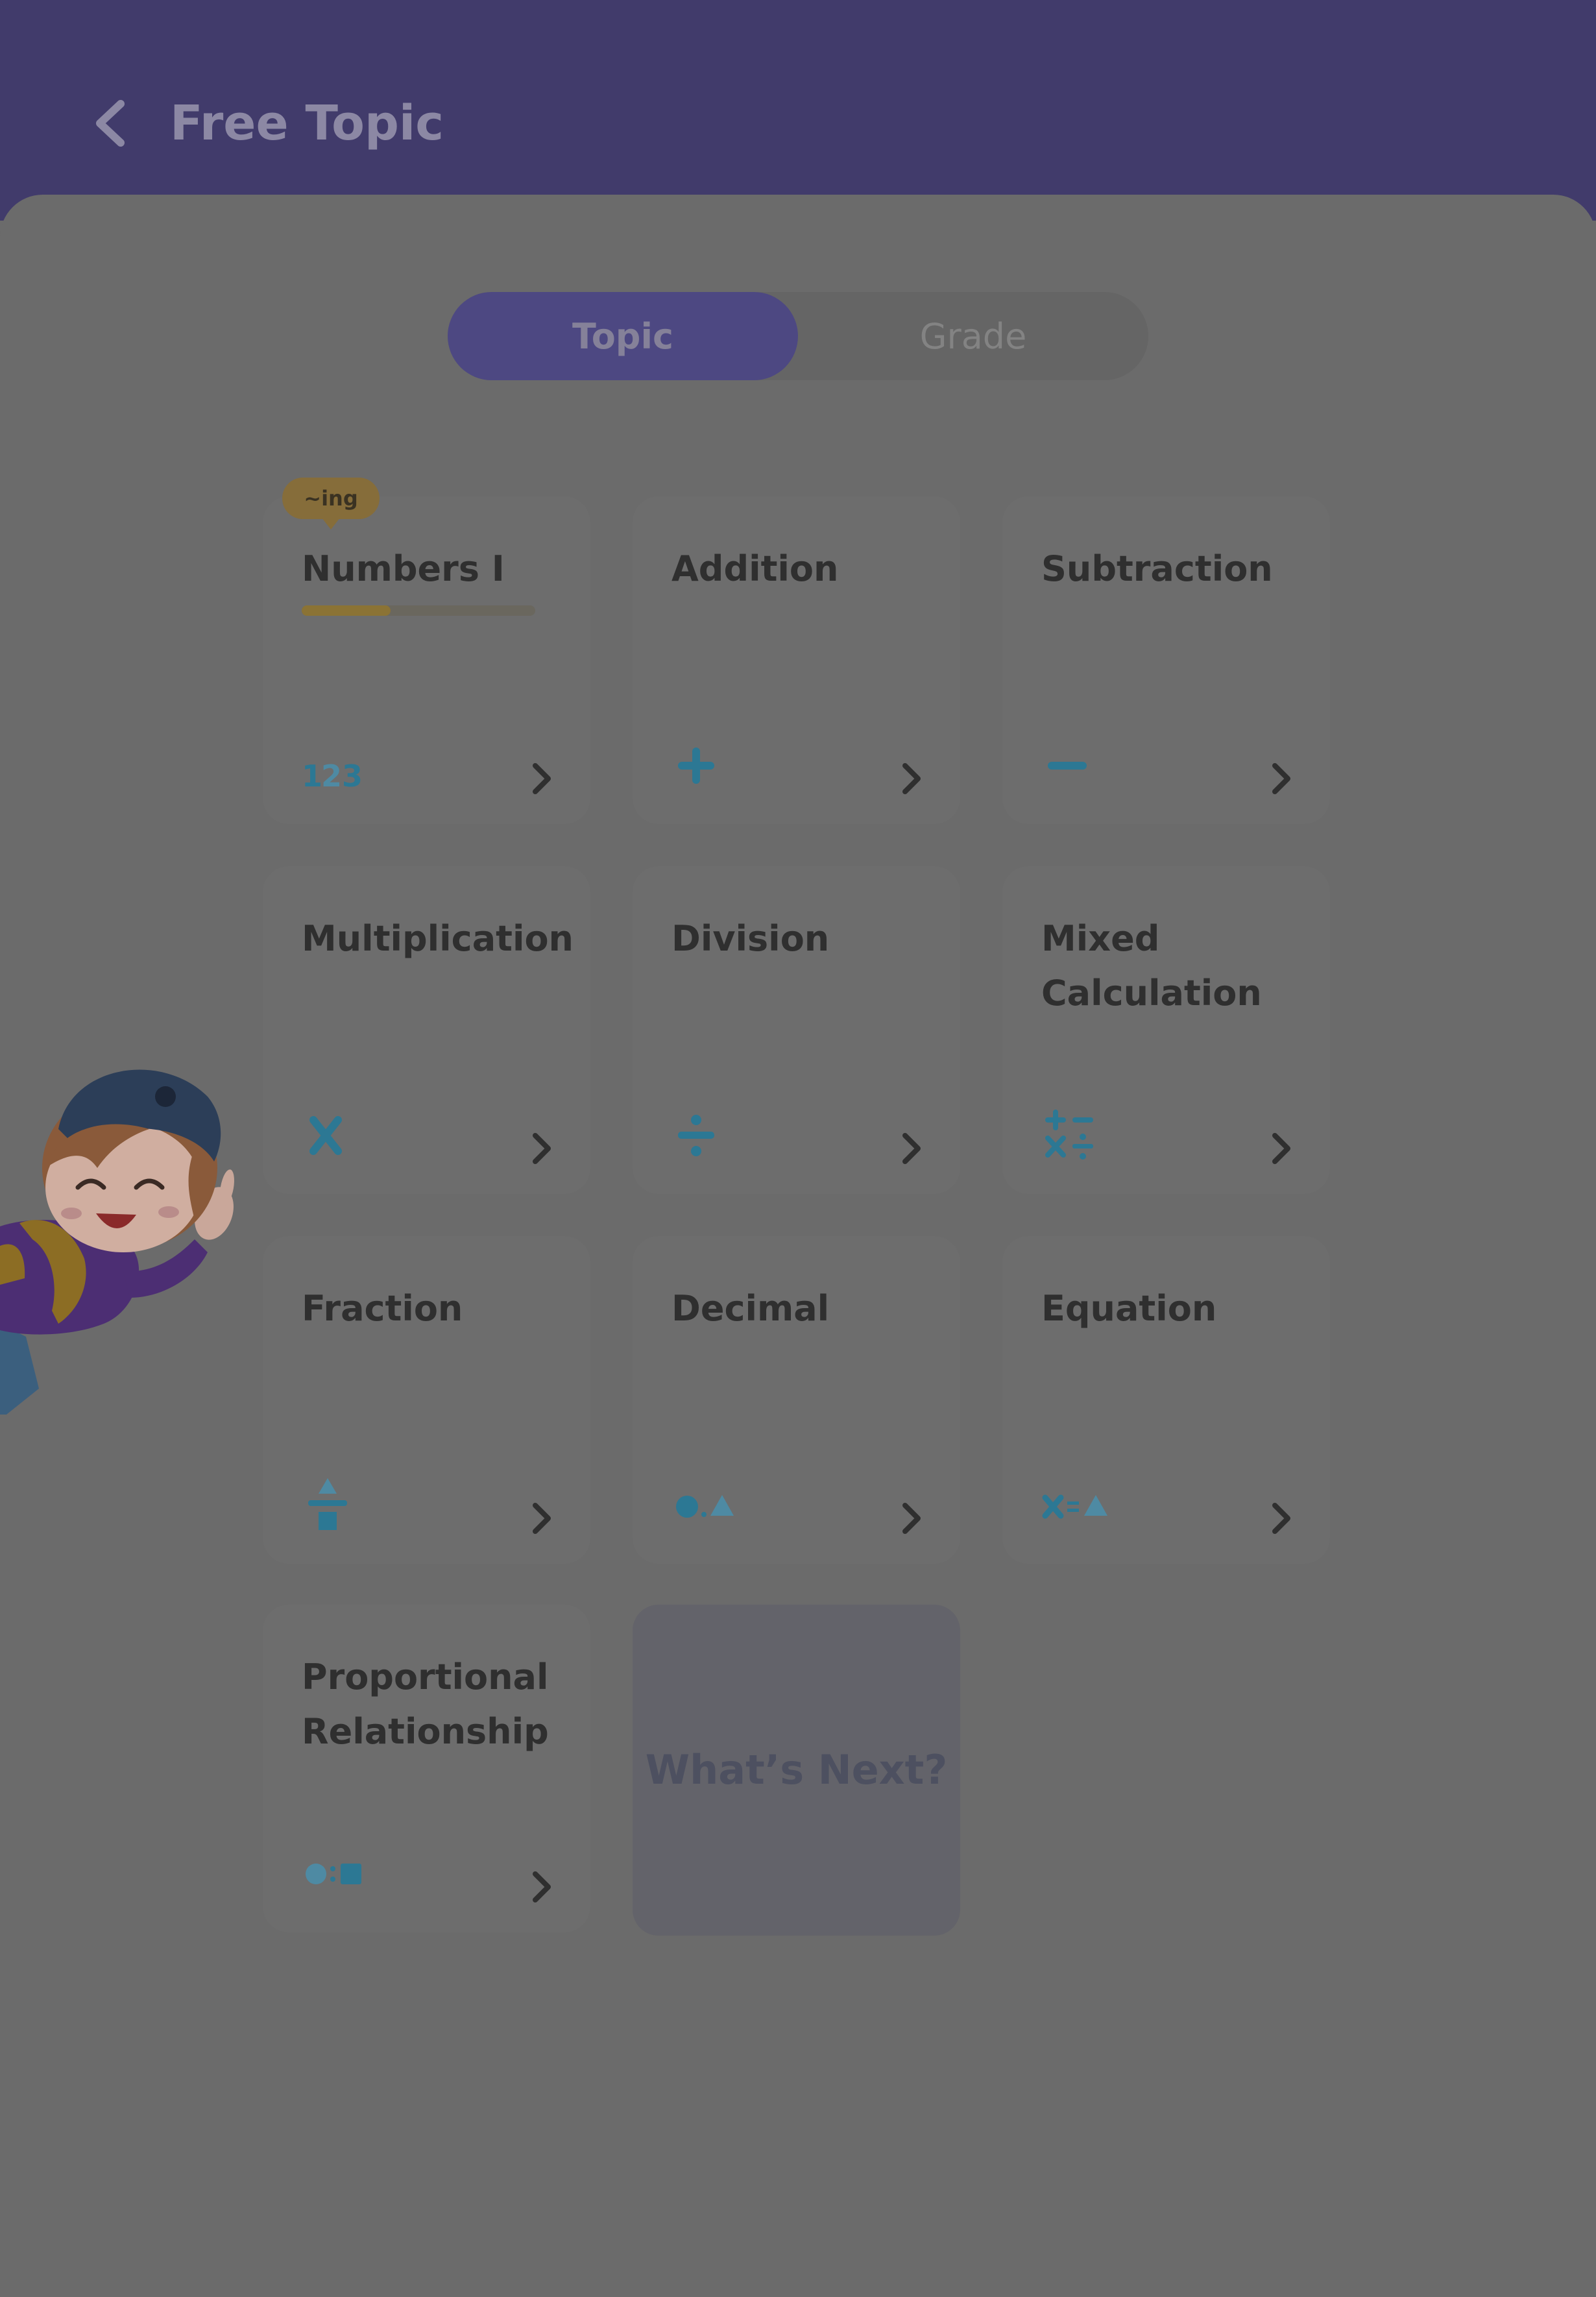 The width and height of the screenshot is (1596, 2297). What do you see at coordinates (1087, 1132) in the screenshot?
I see `mixed-operations-icon` at bounding box center [1087, 1132].